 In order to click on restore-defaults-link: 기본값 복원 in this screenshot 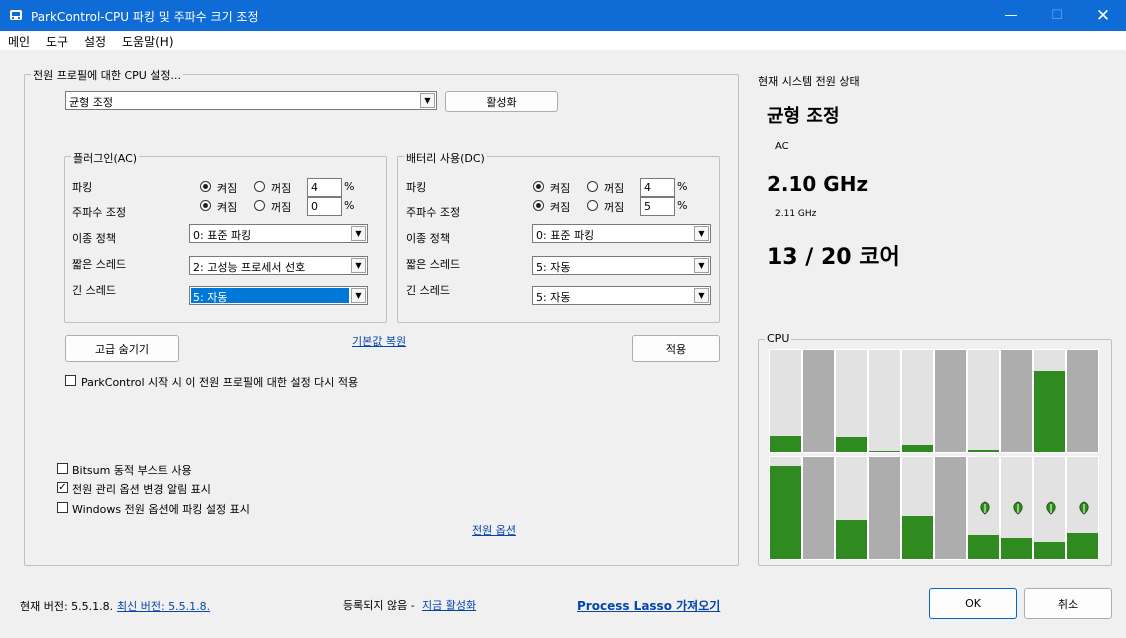, I will do `click(379, 341)`.